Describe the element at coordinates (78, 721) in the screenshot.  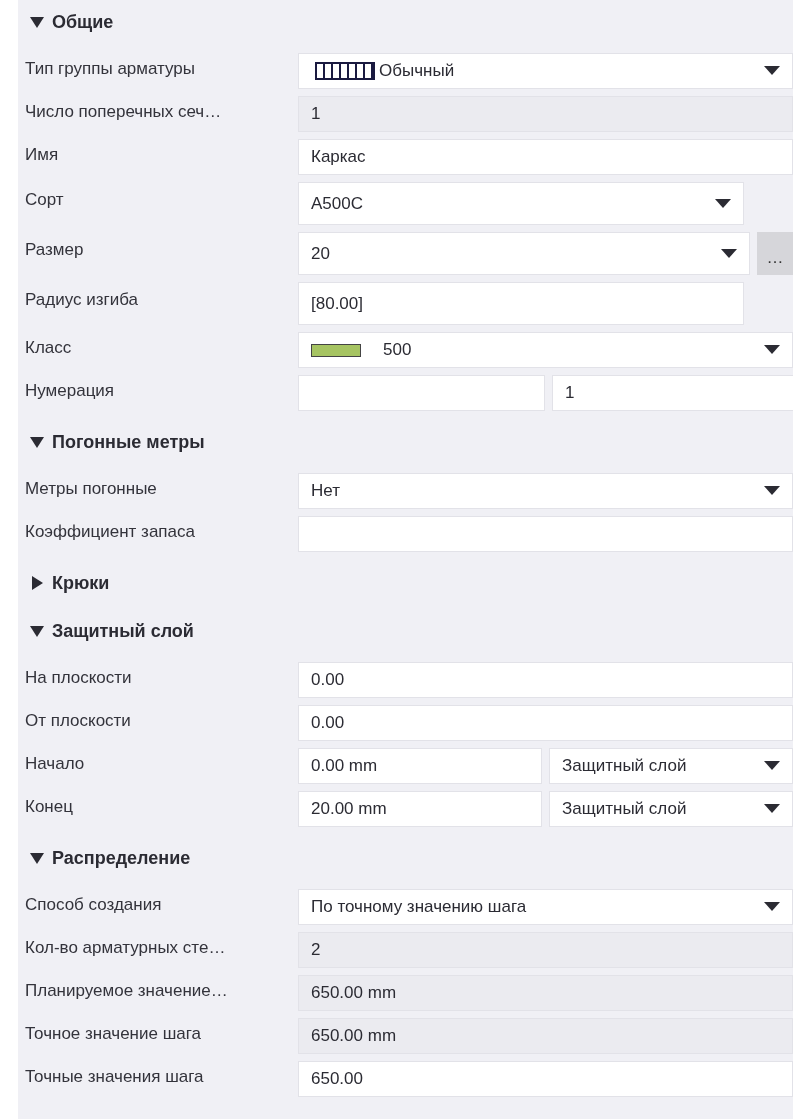
I see `field-label: От плоскости` at that location.